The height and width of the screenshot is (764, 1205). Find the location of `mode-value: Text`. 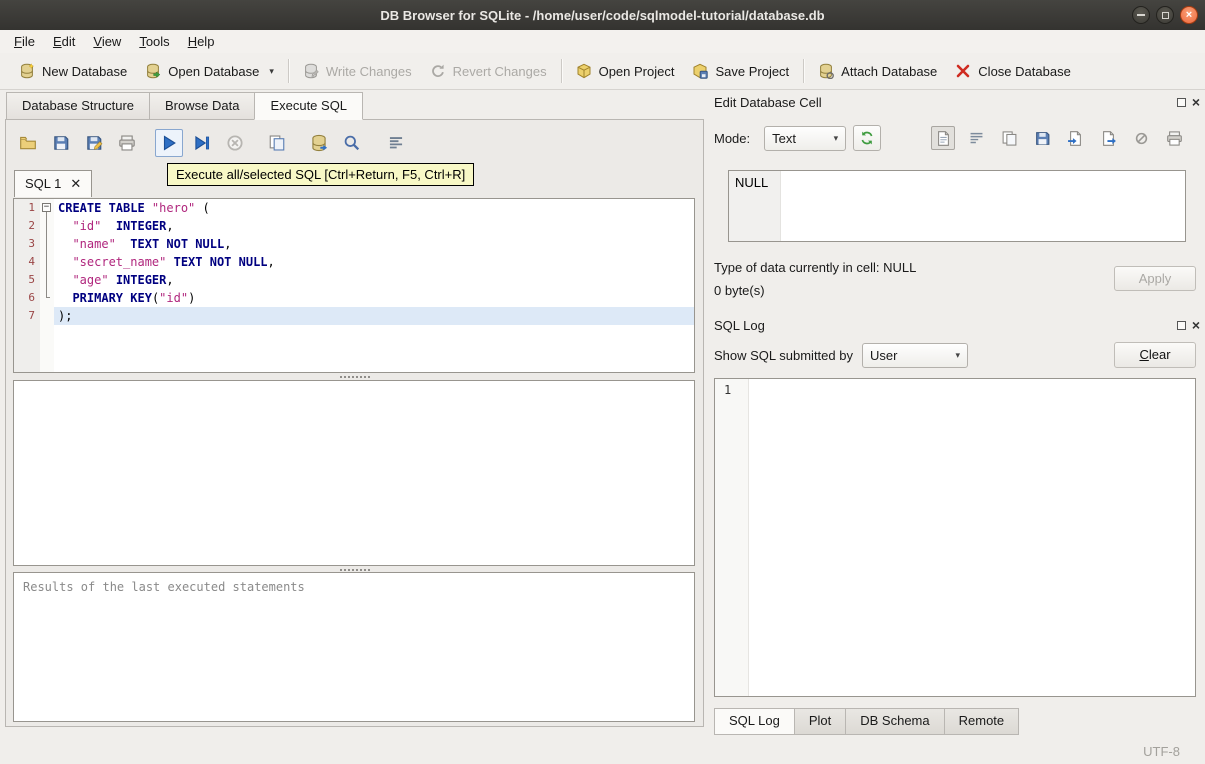

mode-value: Text is located at coordinates (784, 138).